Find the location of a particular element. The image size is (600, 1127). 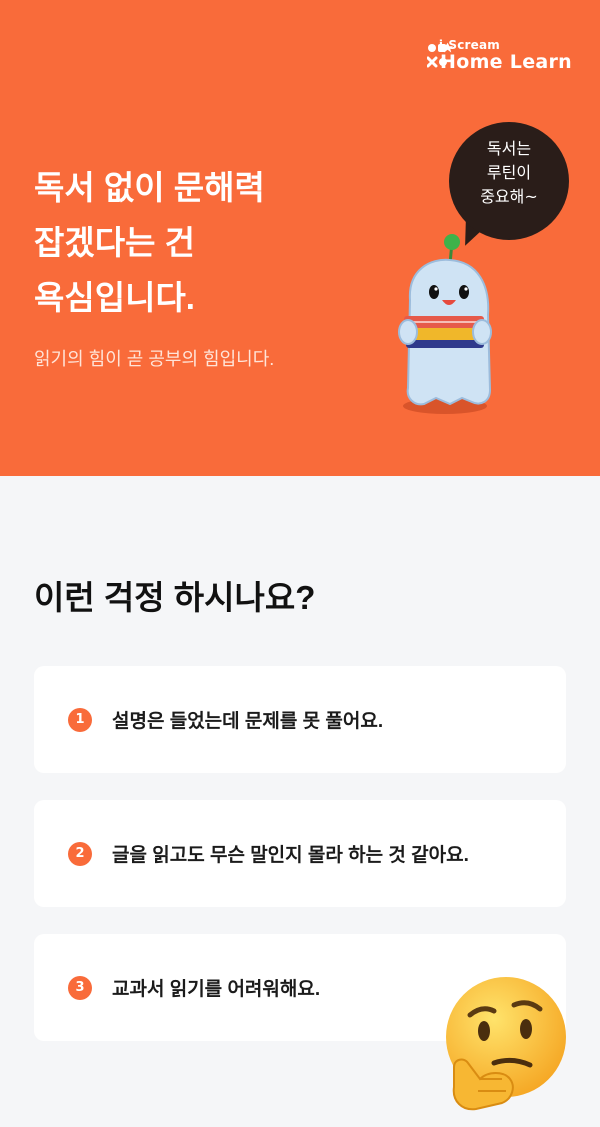

thinking-face-icon is located at coordinates (506, 1044).